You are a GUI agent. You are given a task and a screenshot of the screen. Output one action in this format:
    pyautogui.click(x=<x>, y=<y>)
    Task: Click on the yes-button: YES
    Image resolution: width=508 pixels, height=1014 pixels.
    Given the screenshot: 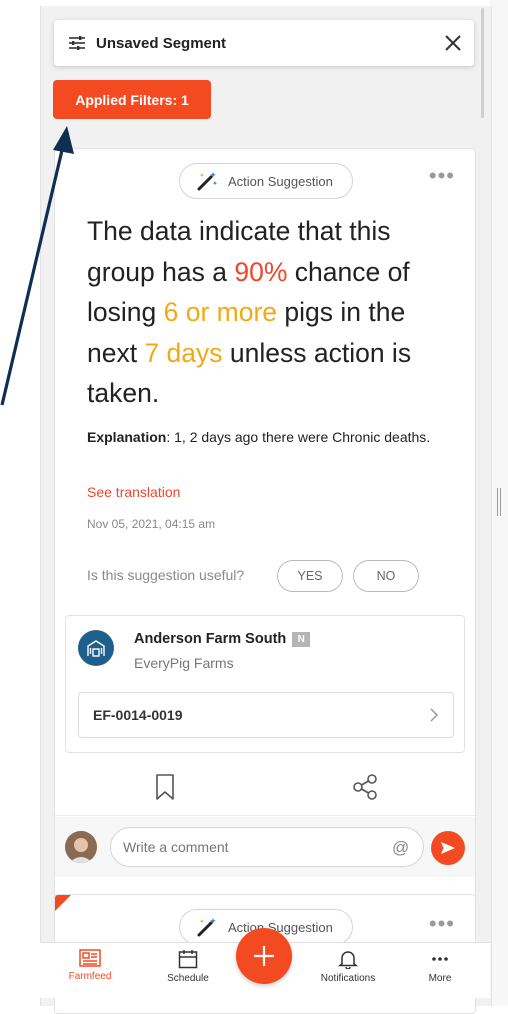 What is the action you would take?
    pyautogui.click(x=310, y=576)
    